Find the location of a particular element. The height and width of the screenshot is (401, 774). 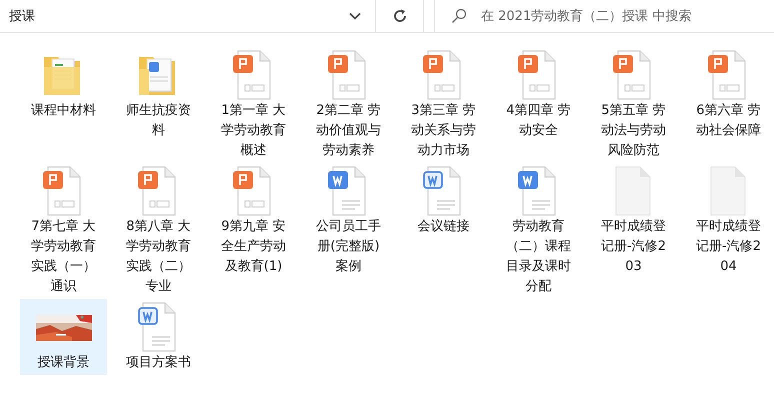

file-item: 授课背景 is located at coordinates (63, 337).